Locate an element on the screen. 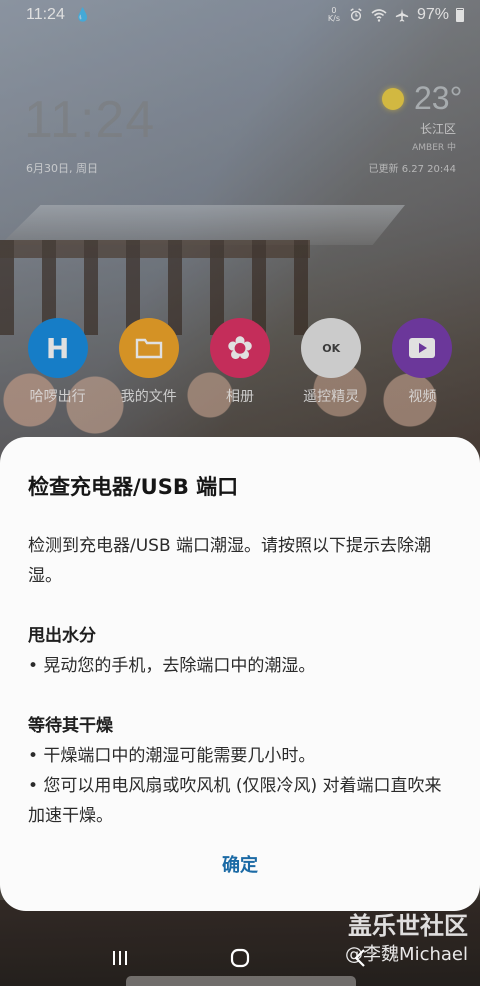 The height and width of the screenshot is (986, 480). nav-gesture-pill is located at coordinates (241, 981).